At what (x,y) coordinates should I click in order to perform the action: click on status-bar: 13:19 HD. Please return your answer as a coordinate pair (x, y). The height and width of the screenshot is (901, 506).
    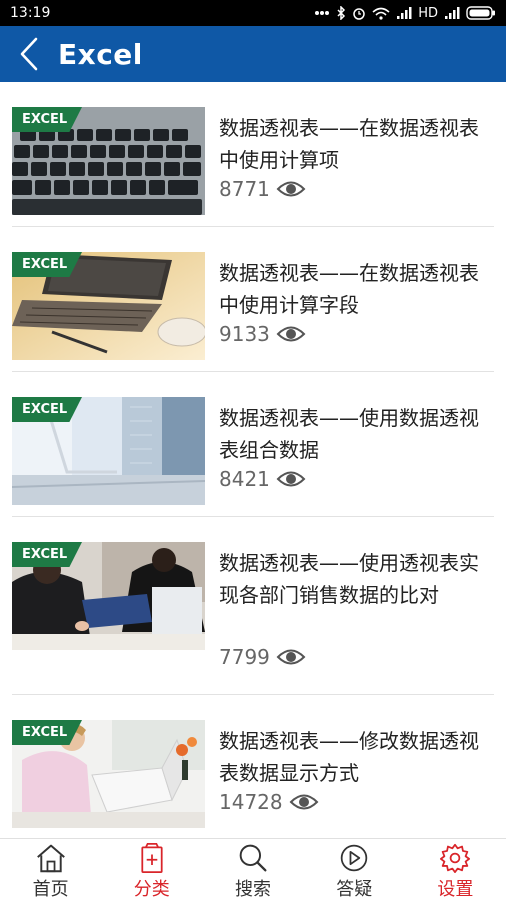
    Looking at the image, I should click on (253, 13).